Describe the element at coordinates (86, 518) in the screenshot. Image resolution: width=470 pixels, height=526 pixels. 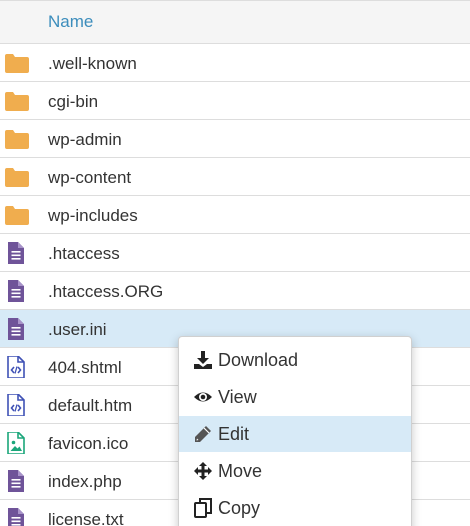
I see `file-name: license.txt` at that location.